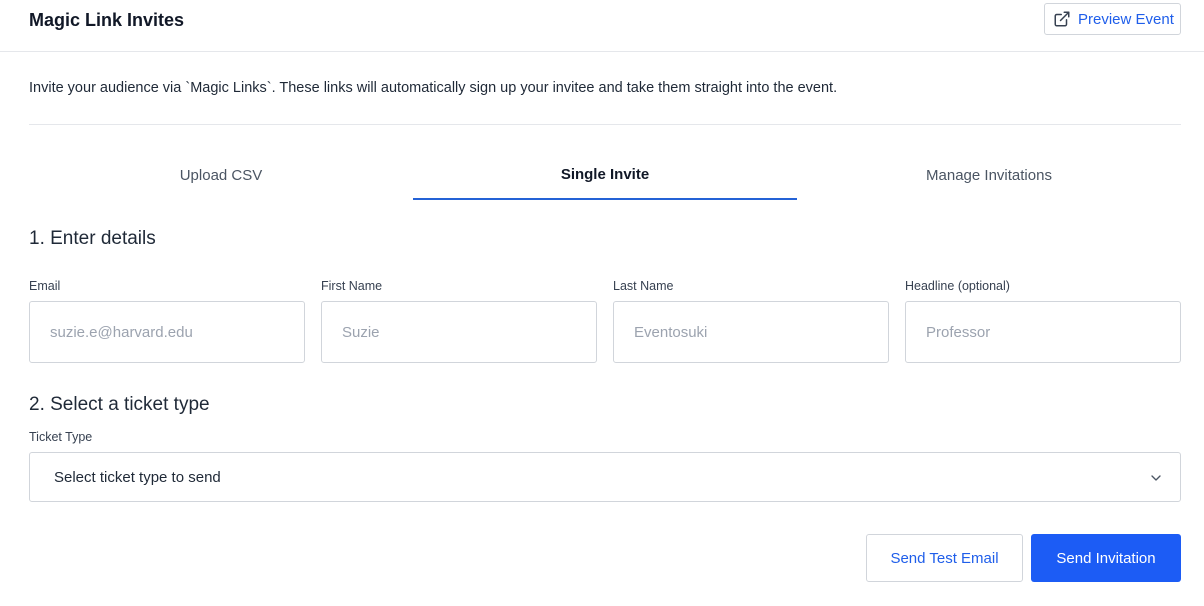  I want to click on ticket-type-select: Select ticket type to send, so click(605, 477).